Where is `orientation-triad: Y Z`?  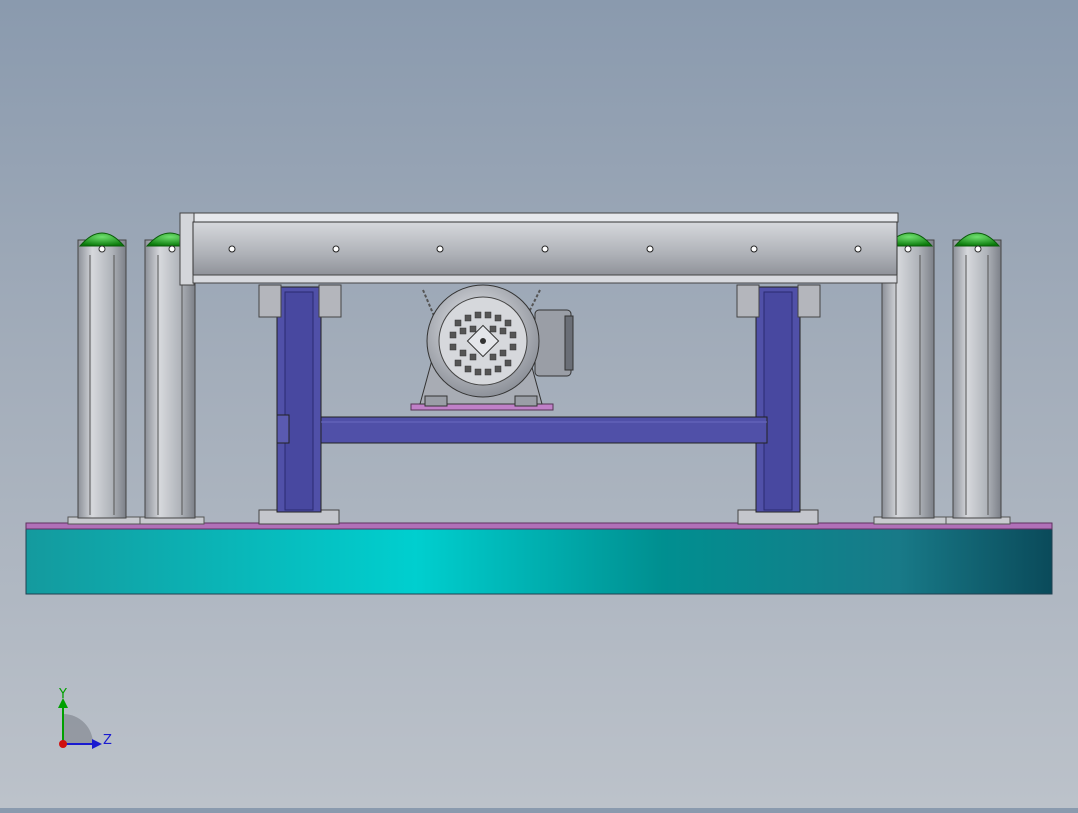
orientation-triad: Y Z is located at coordinates (85, 718).